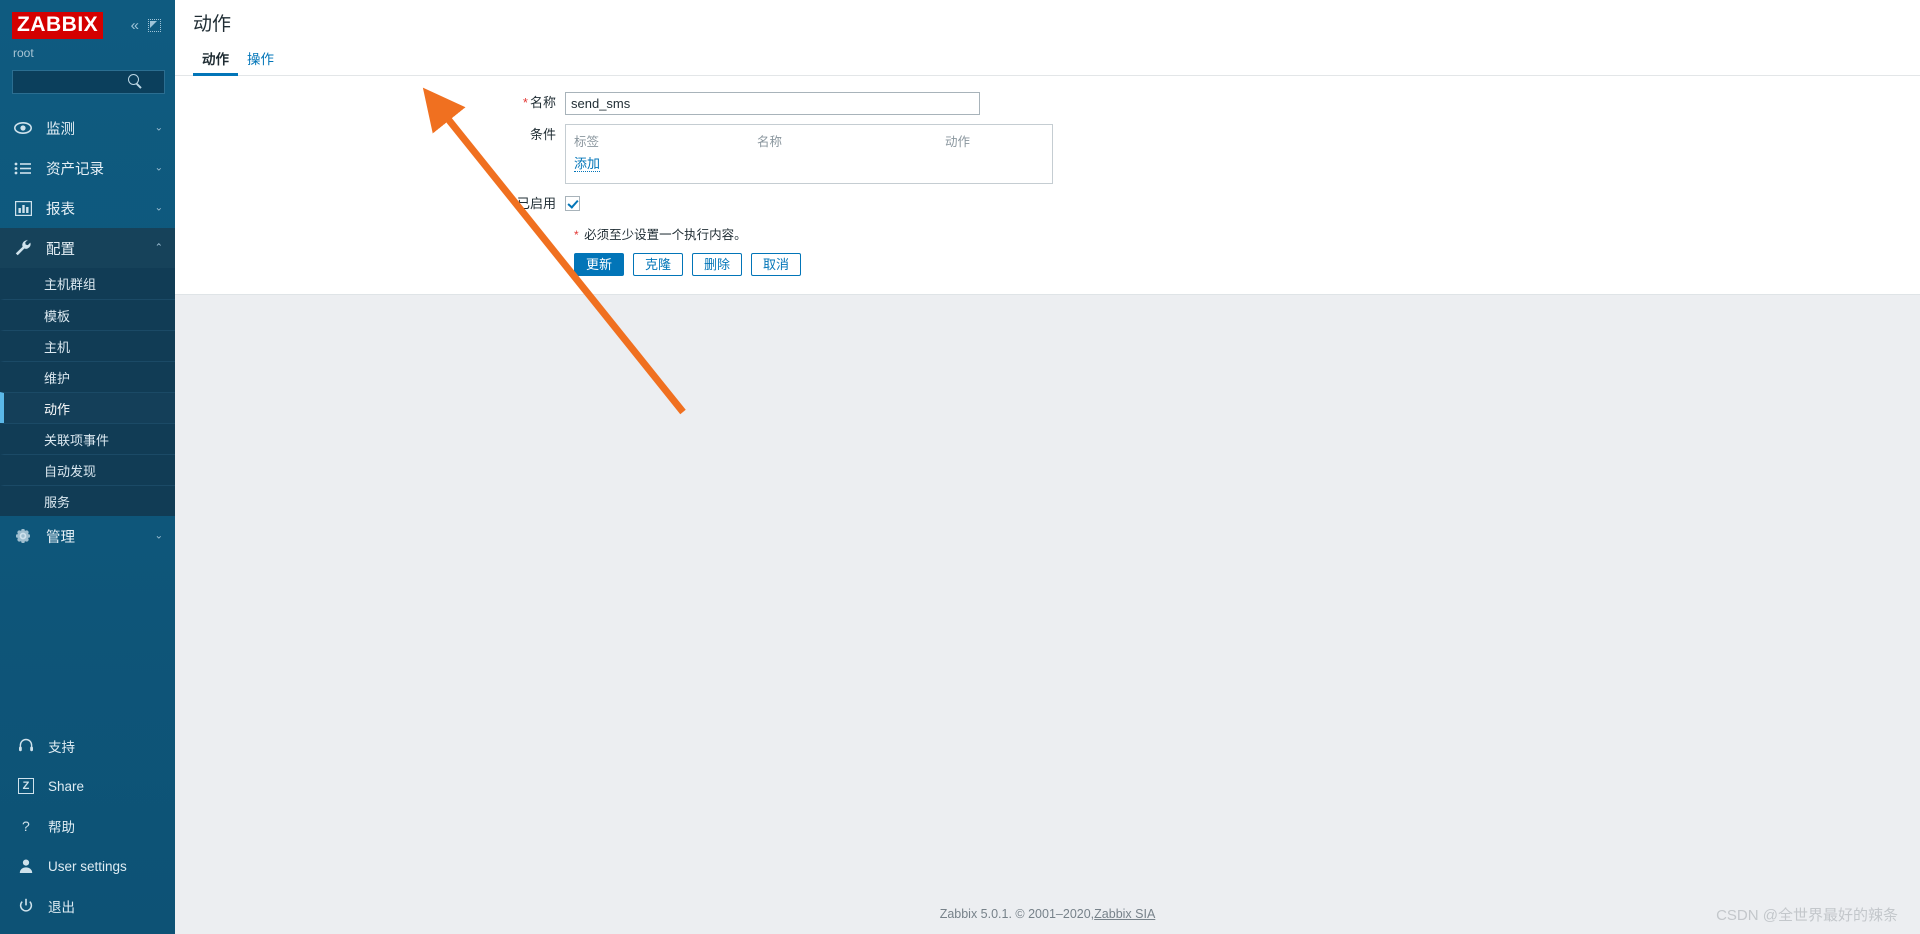 This screenshot has width=1920, height=934. What do you see at coordinates (1047, 22) in the screenshot?
I see `page-header: 动作` at bounding box center [1047, 22].